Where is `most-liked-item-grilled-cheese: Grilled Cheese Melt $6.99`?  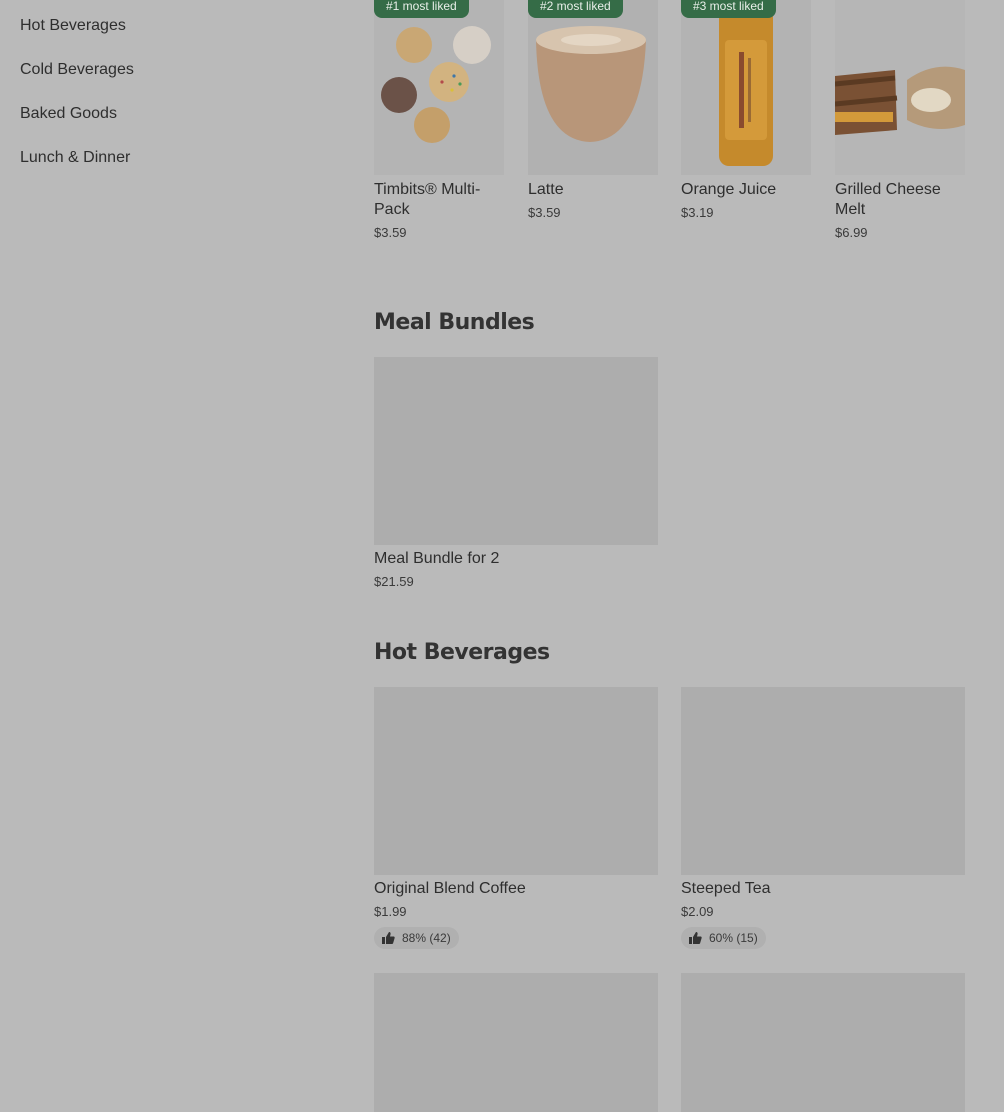
most-liked-item-grilled-cheese: Grilled Cheese Melt $6.99 is located at coordinates (900, 121).